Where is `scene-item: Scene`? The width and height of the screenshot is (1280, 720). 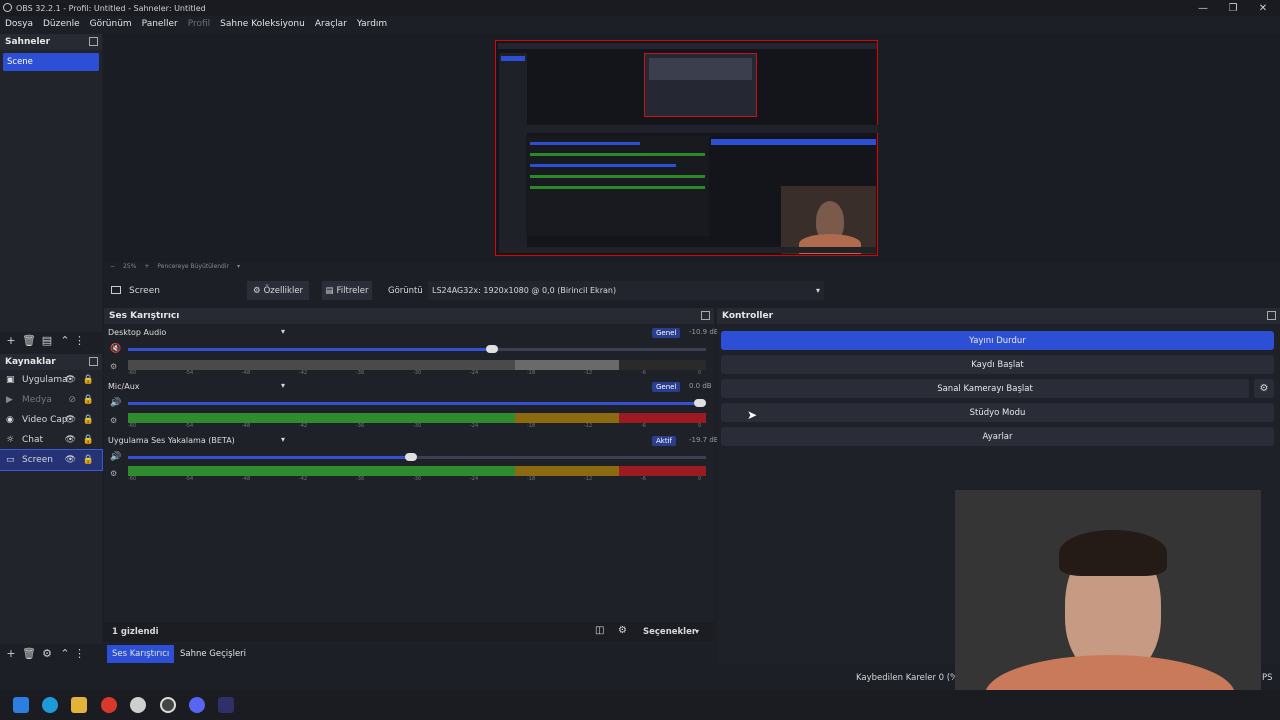 scene-item: Scene is located at coordinates (51, 62).